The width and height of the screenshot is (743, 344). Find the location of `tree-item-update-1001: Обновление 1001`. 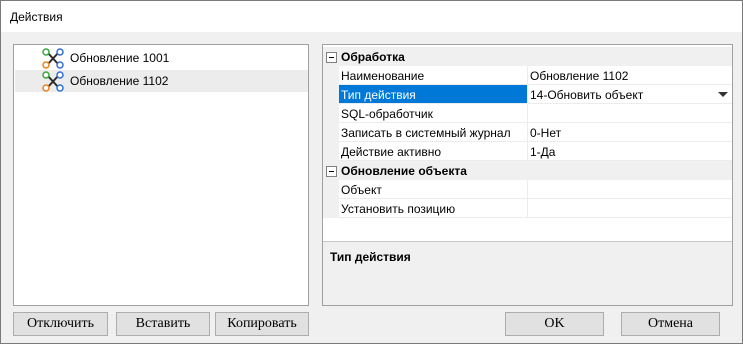

tree-item-update-1001: Обновление 1001 is located at coordinates (161, 58).